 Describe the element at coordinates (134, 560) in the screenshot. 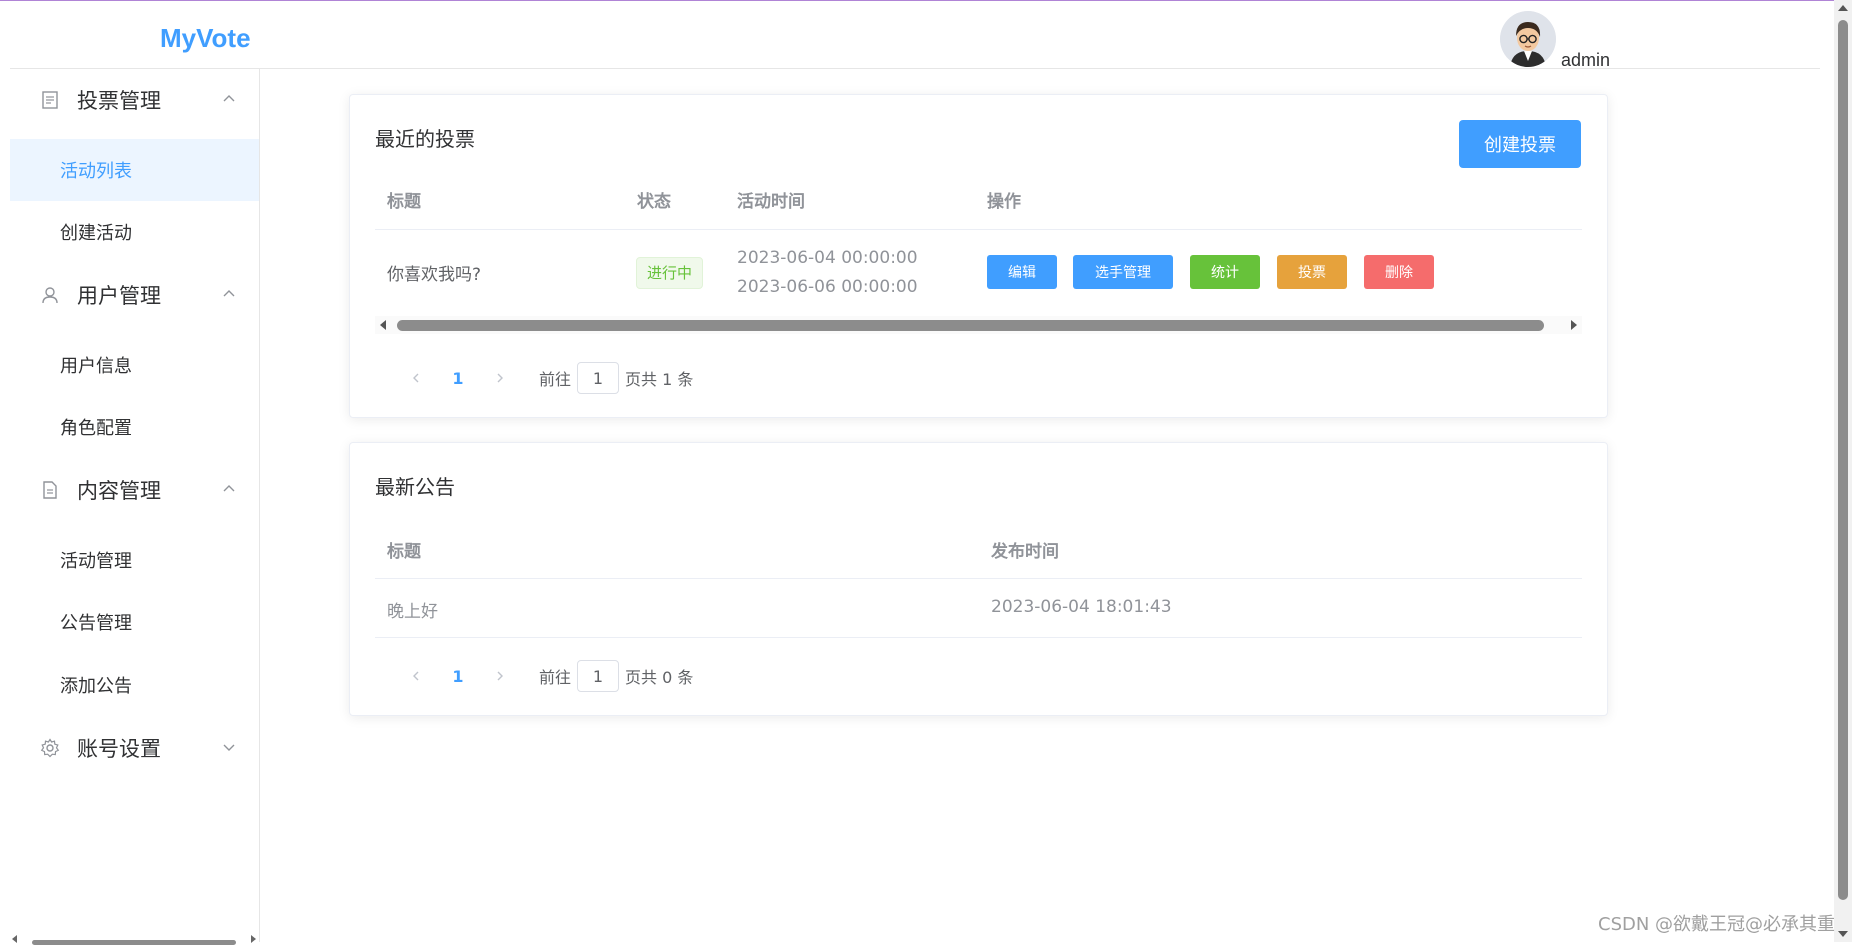

I see `menu-item-activity-management: 活动管理` at that location.